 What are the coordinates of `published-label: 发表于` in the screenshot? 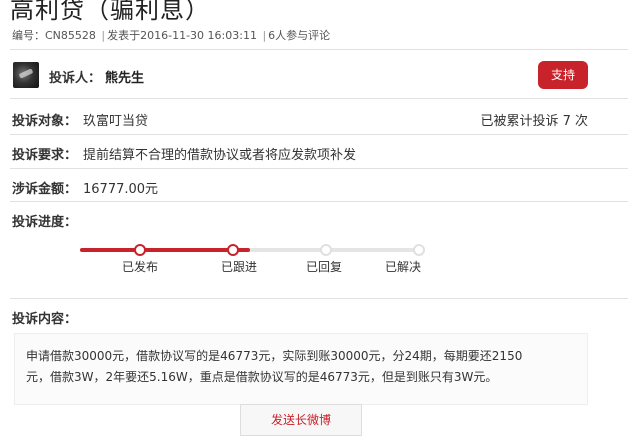 It's located at (124, 35).